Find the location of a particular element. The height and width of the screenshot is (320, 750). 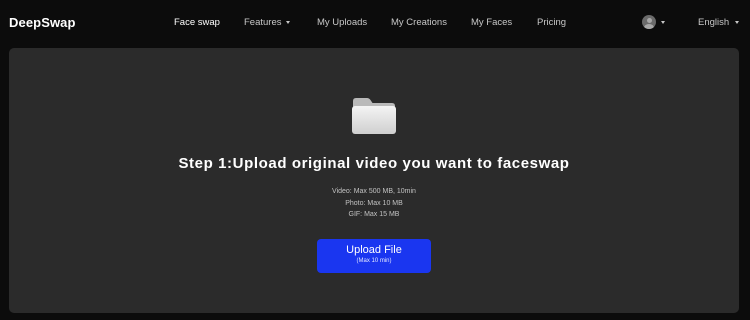

nav-my-uploads-label: My Uploads is located at coordinates (342, 22).